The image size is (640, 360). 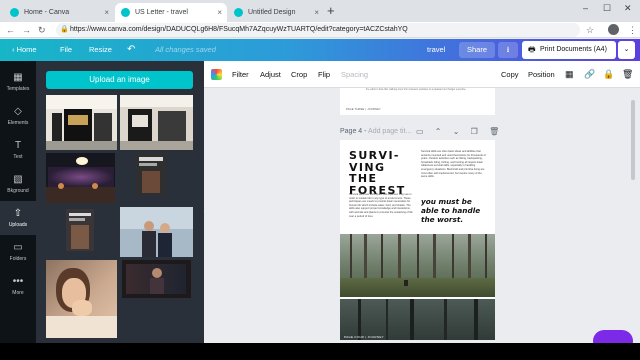 What do you see at coordinates (589, 74) in the screenshot?
I see `link-icon: 🔗` at bounding box center [589, 74].